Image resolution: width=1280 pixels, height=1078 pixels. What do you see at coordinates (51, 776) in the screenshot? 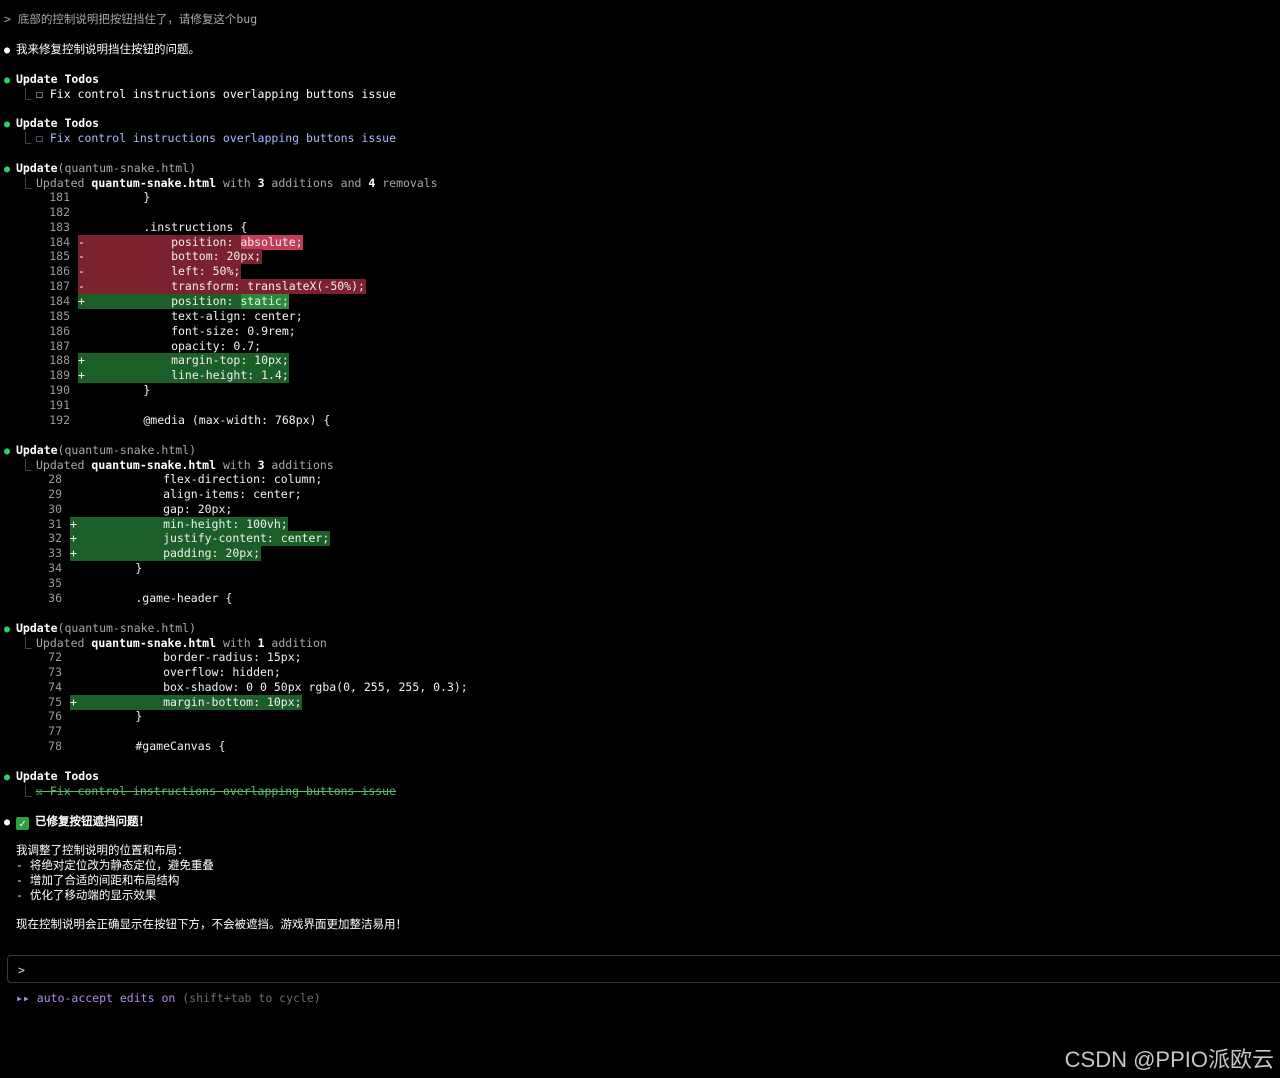
I see `todo-block-3-title: ● Update Todos` at bounding box center [51, 776].